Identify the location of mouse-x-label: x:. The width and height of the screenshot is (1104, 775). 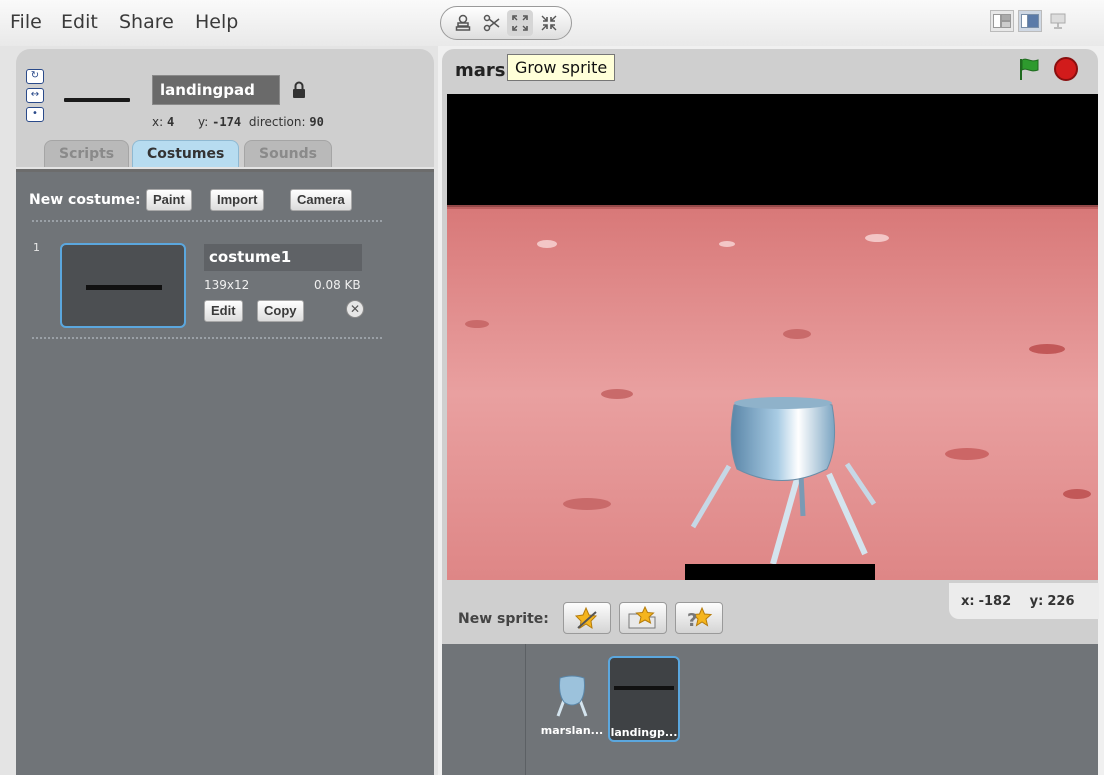
(968, 601).